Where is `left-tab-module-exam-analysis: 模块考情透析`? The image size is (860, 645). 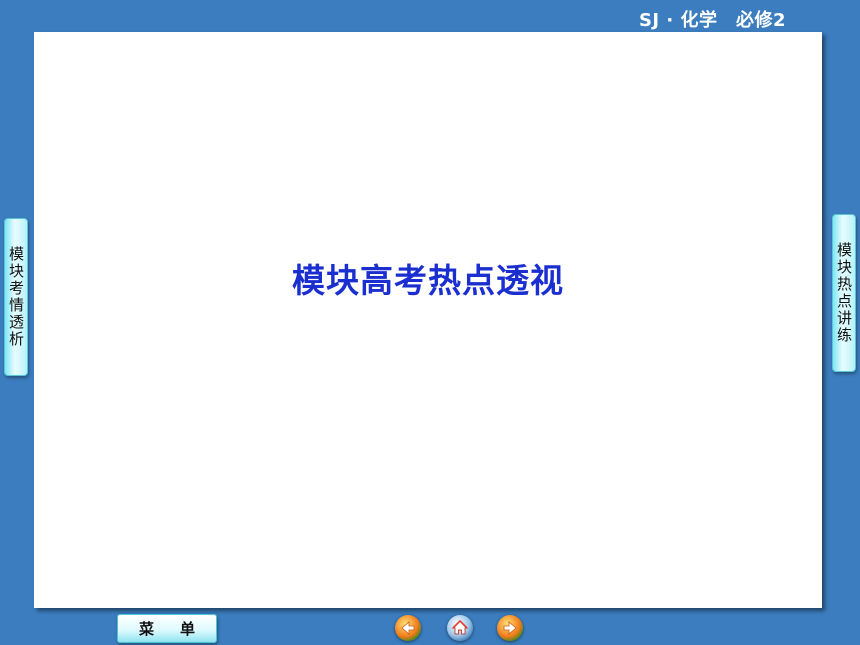 left-tab-module-exam-analysis: 模块考情透析 is located at coordinates (16, 297).